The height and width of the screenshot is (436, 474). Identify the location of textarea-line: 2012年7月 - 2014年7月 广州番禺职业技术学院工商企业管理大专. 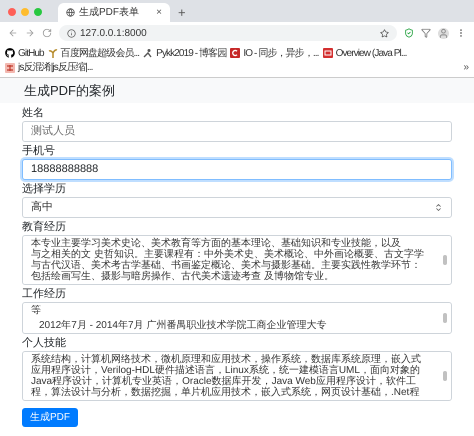
(183, 325).